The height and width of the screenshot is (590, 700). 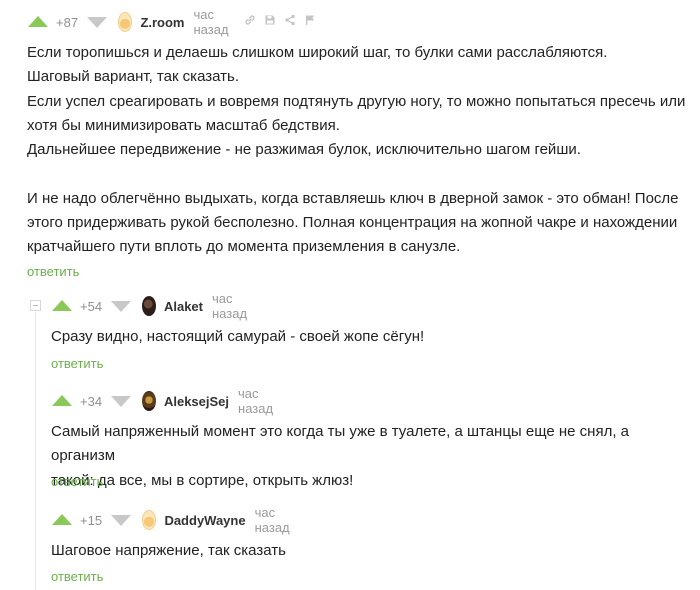 I want to click on author-name: DaddyWayne, so click(x=204, y=520).